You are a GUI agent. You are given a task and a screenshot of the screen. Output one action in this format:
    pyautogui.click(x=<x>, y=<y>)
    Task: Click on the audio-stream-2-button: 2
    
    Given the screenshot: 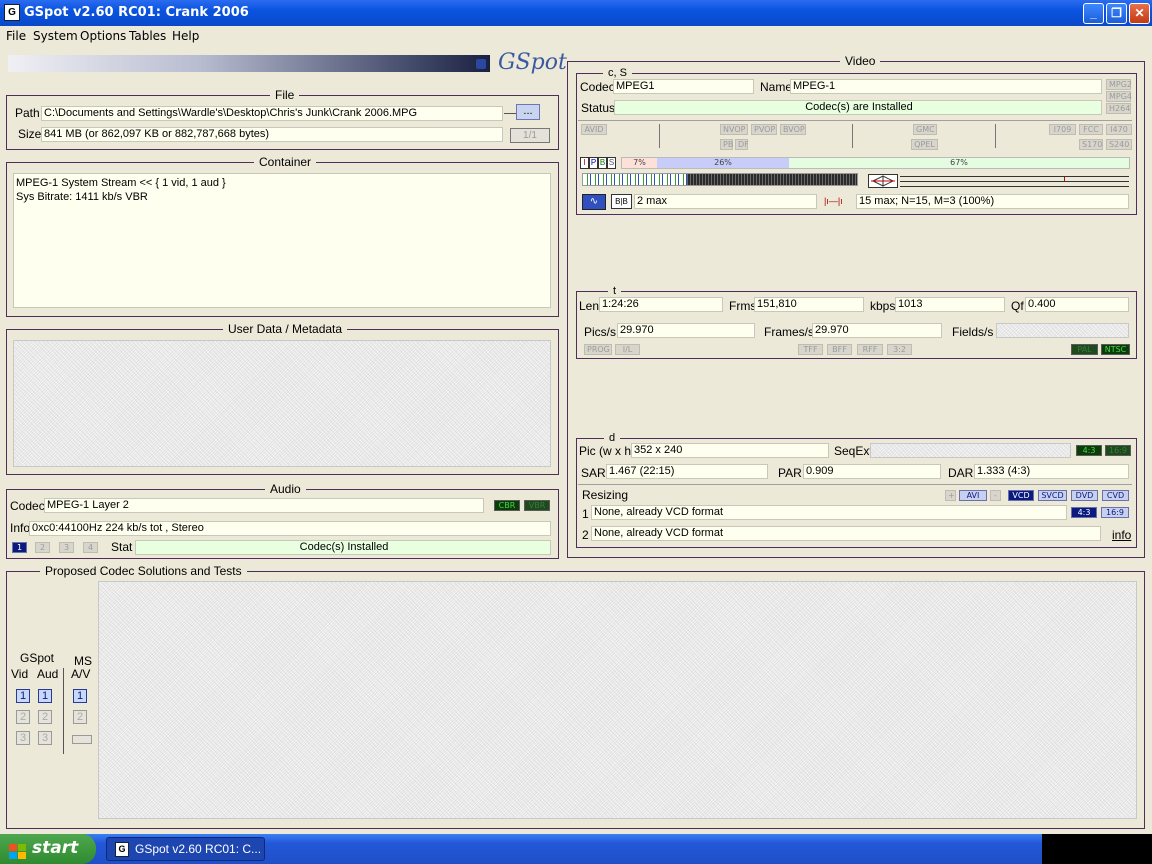 What is the action you would take?
    pyautogui.click(x=42, y=547)
    